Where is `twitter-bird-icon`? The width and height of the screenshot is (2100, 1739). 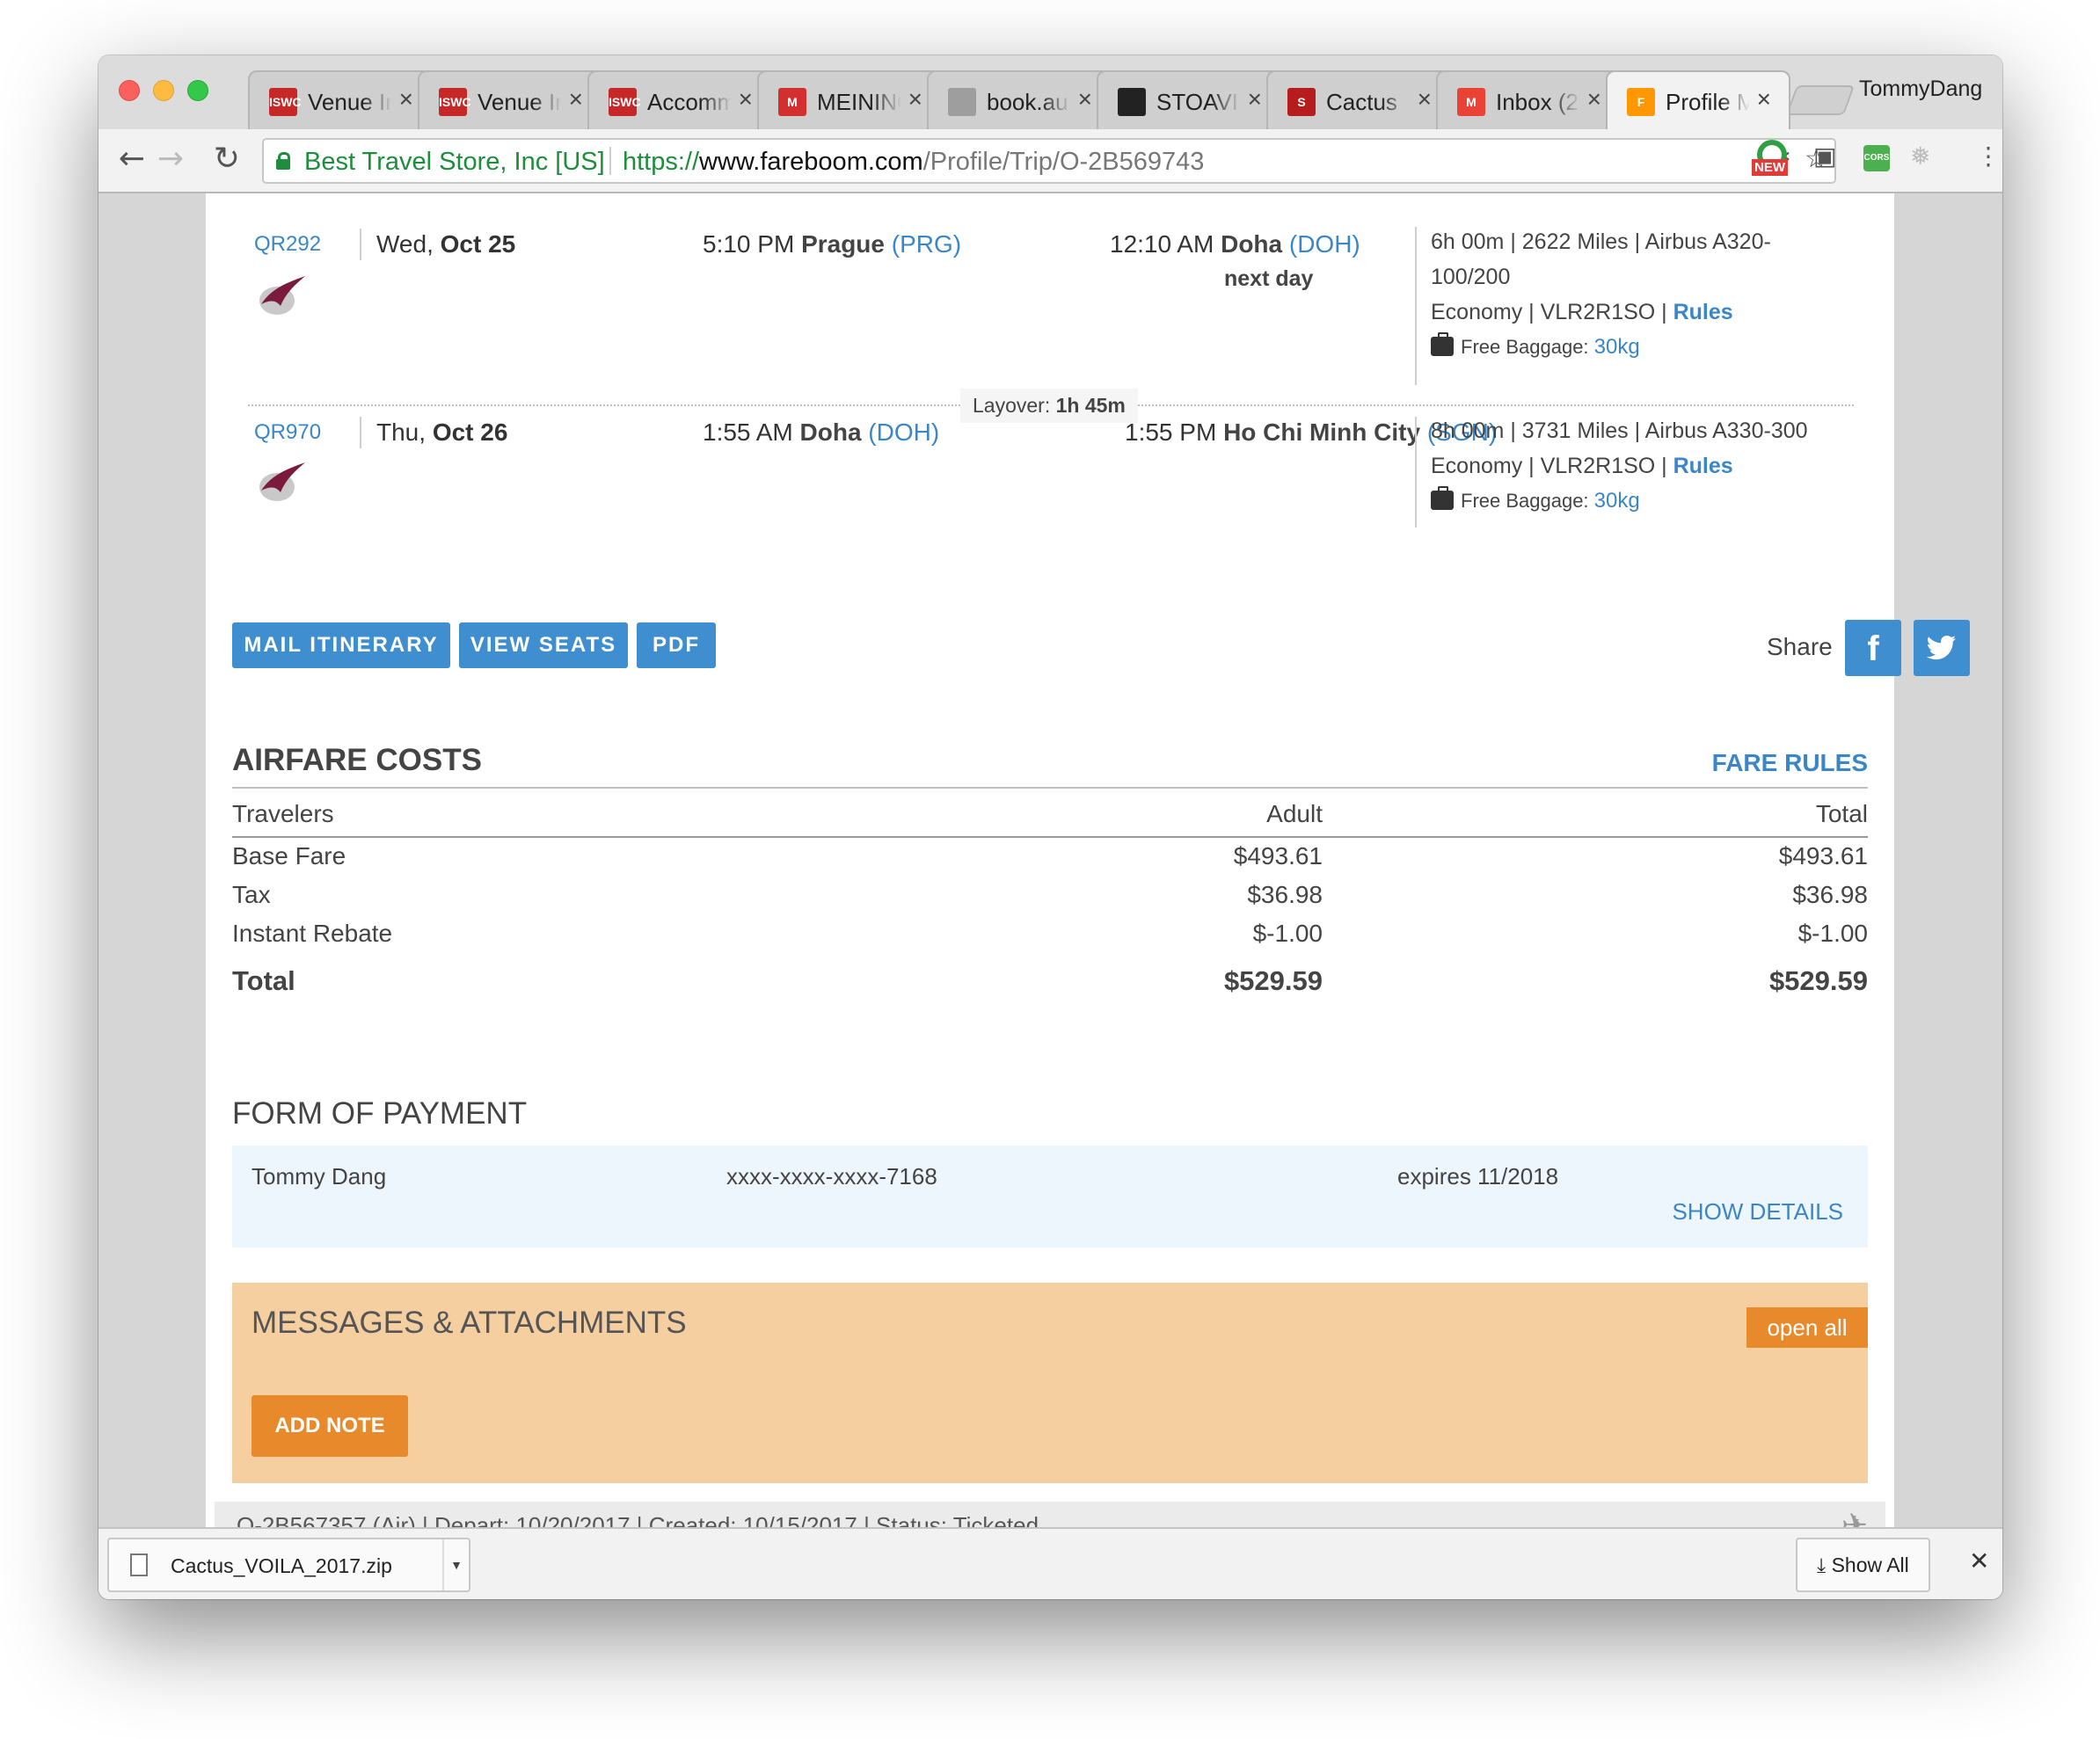
twitter-bird-icon is located at coordinates (1941, 648).